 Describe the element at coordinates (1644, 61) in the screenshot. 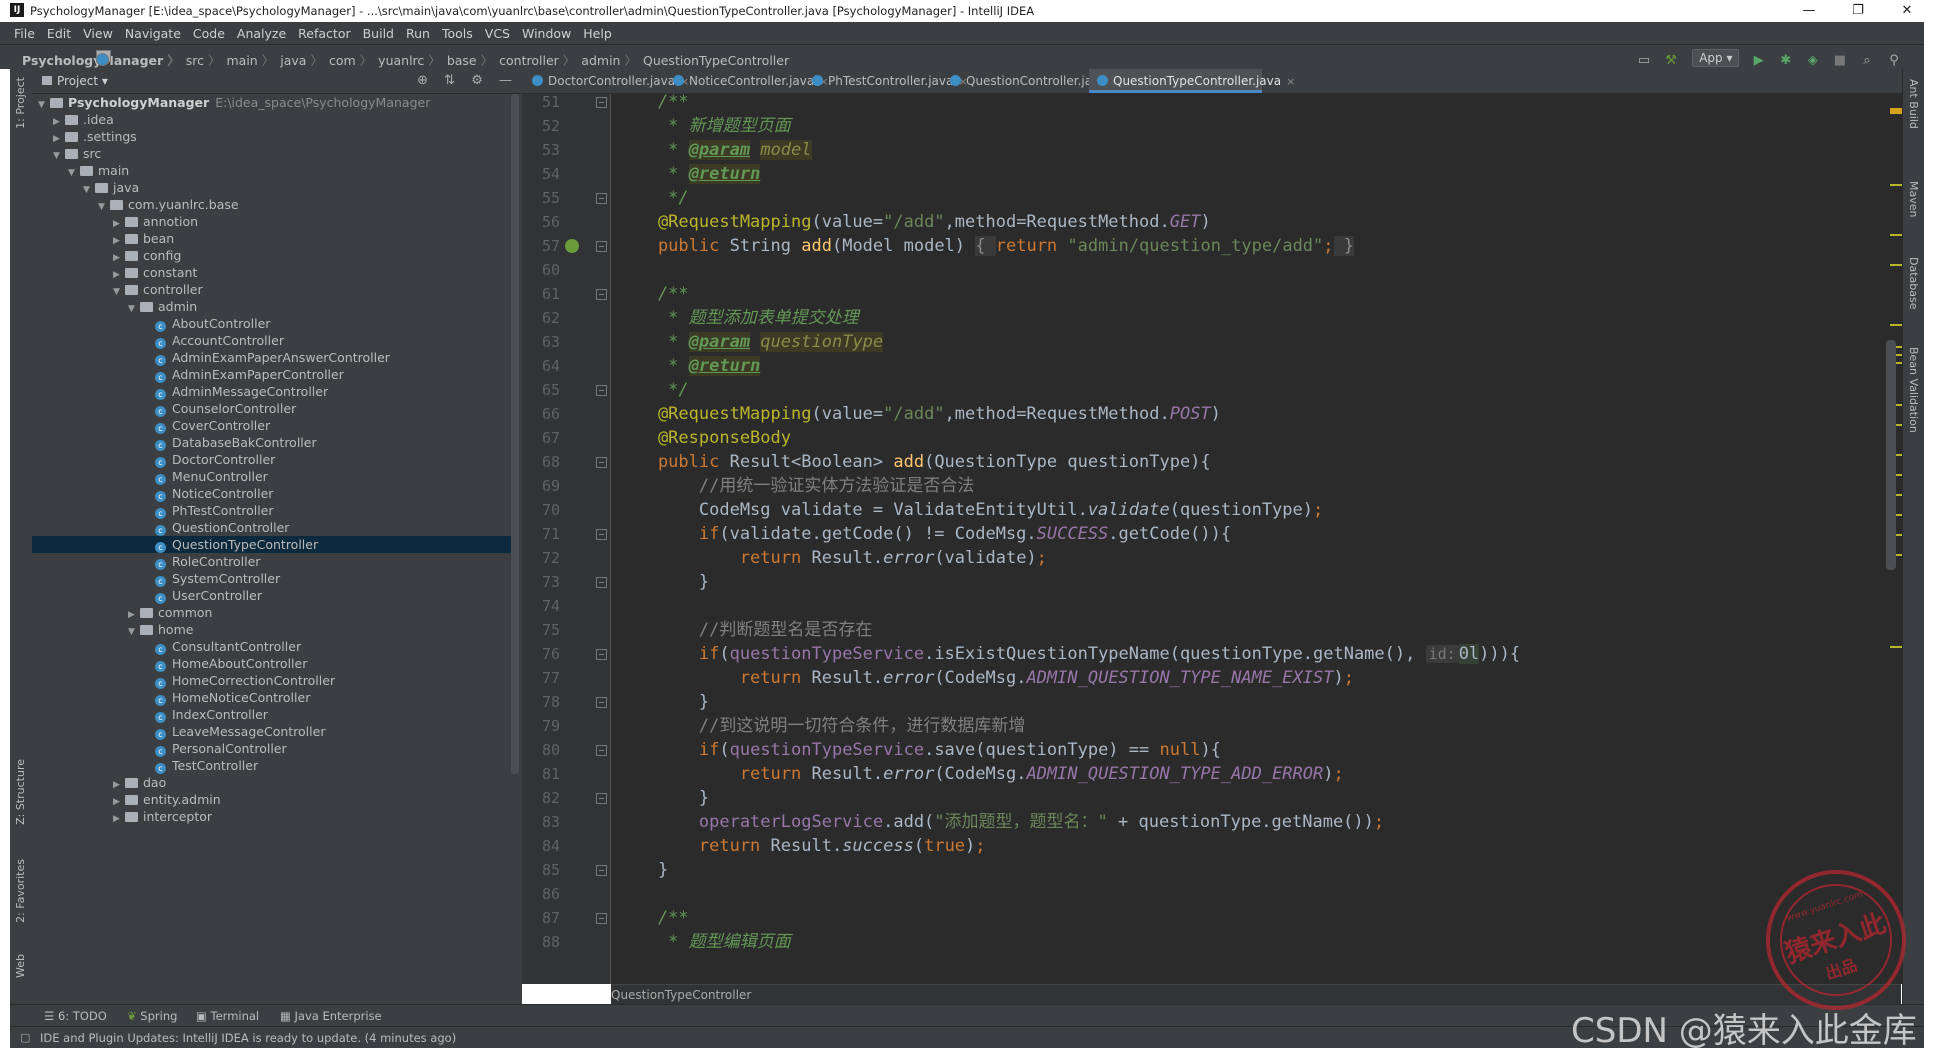

I see `project-structure-icon: ▭` at that location.